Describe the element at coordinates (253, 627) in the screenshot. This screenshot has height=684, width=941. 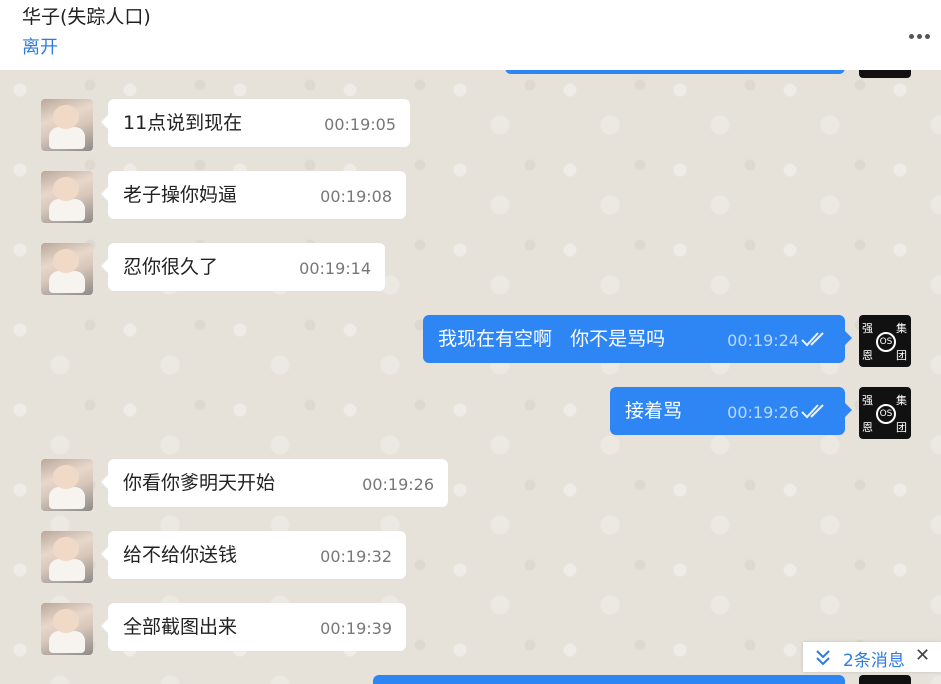
I see `message-bubble: 全部截图出来 00:19:39` at that location.